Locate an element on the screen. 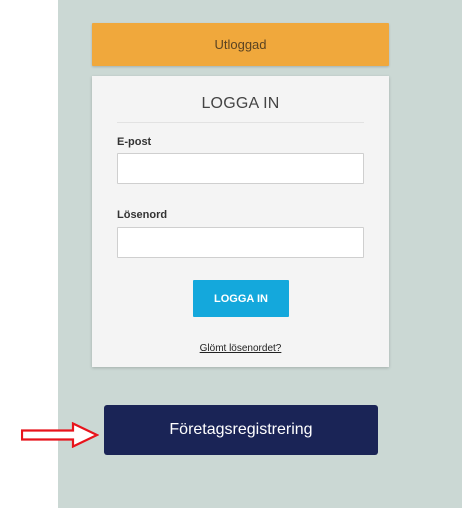 This screenshot has height=508, width=467. forgot-password-link: Glömt lösenordet? is located at coordinates (240, 348).